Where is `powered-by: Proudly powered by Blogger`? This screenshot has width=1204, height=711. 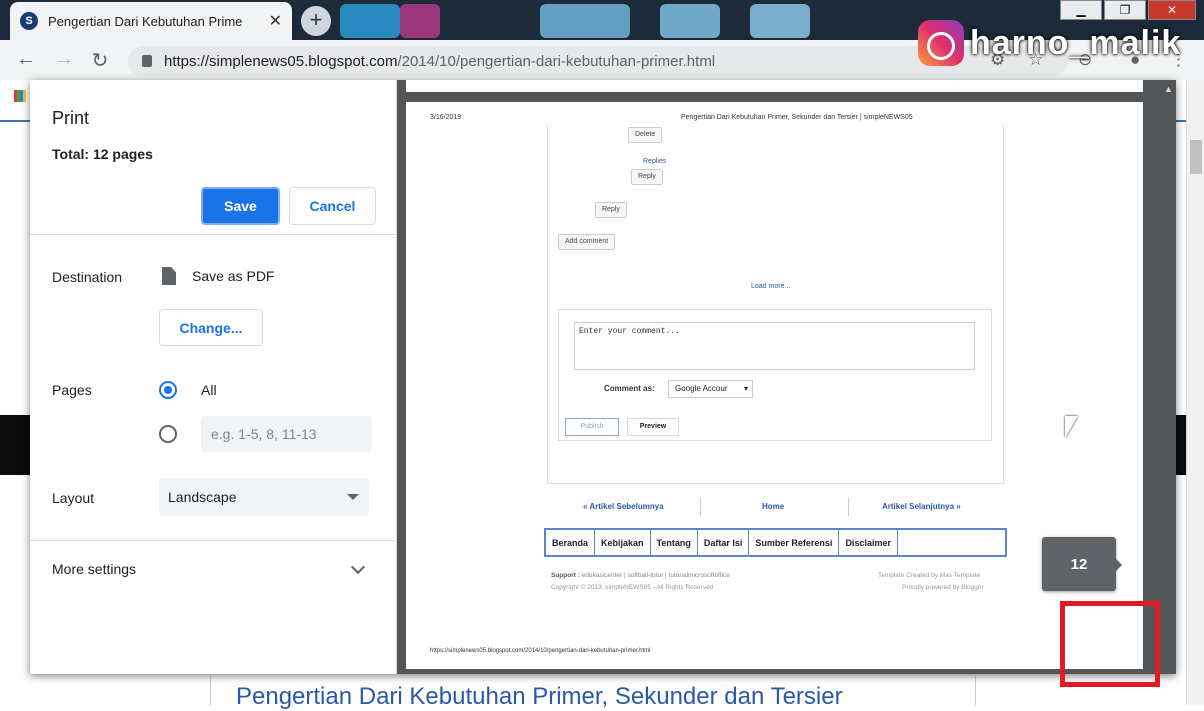
powered-by: Proudly powered by Blogger is located at coordinates (943, 587).